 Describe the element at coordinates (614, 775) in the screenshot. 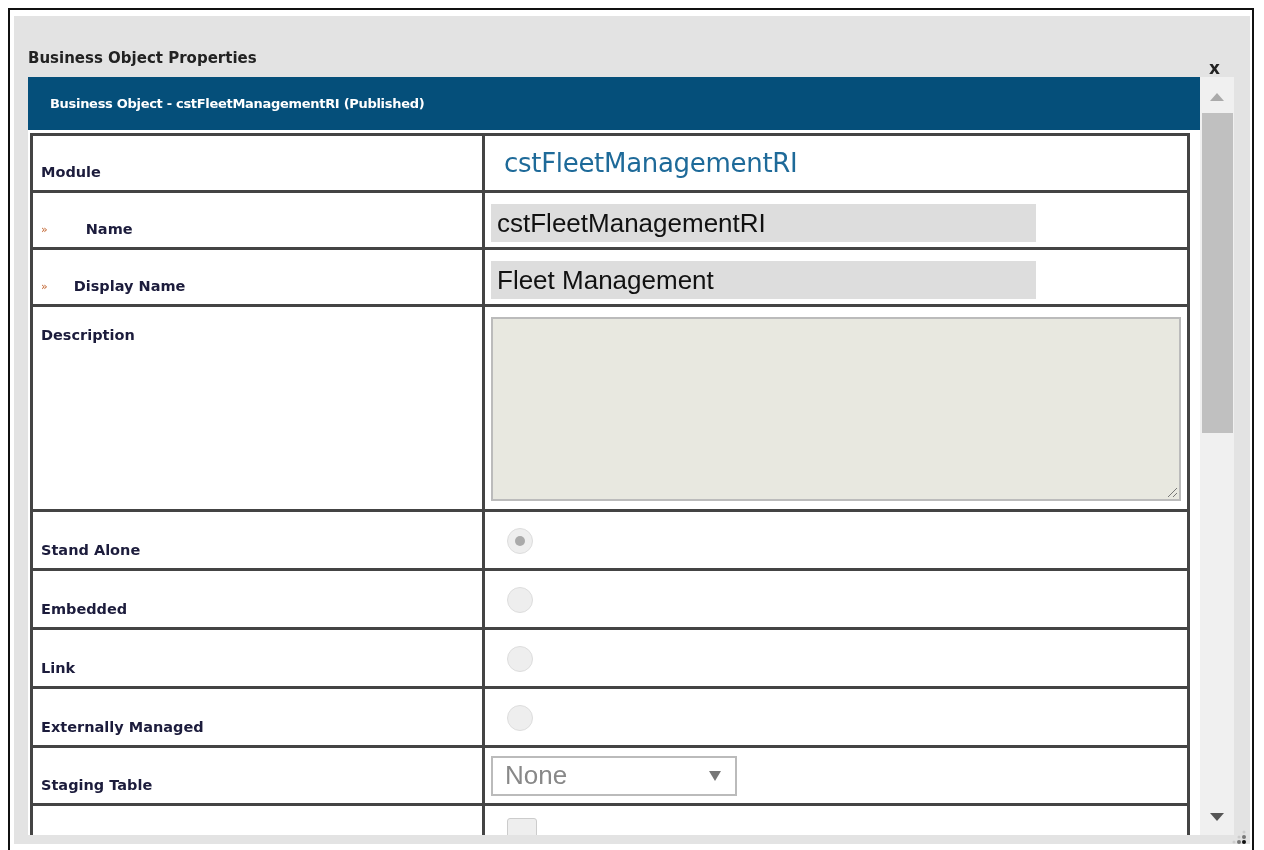

I see `staging-table-dropdown: None` at that location.